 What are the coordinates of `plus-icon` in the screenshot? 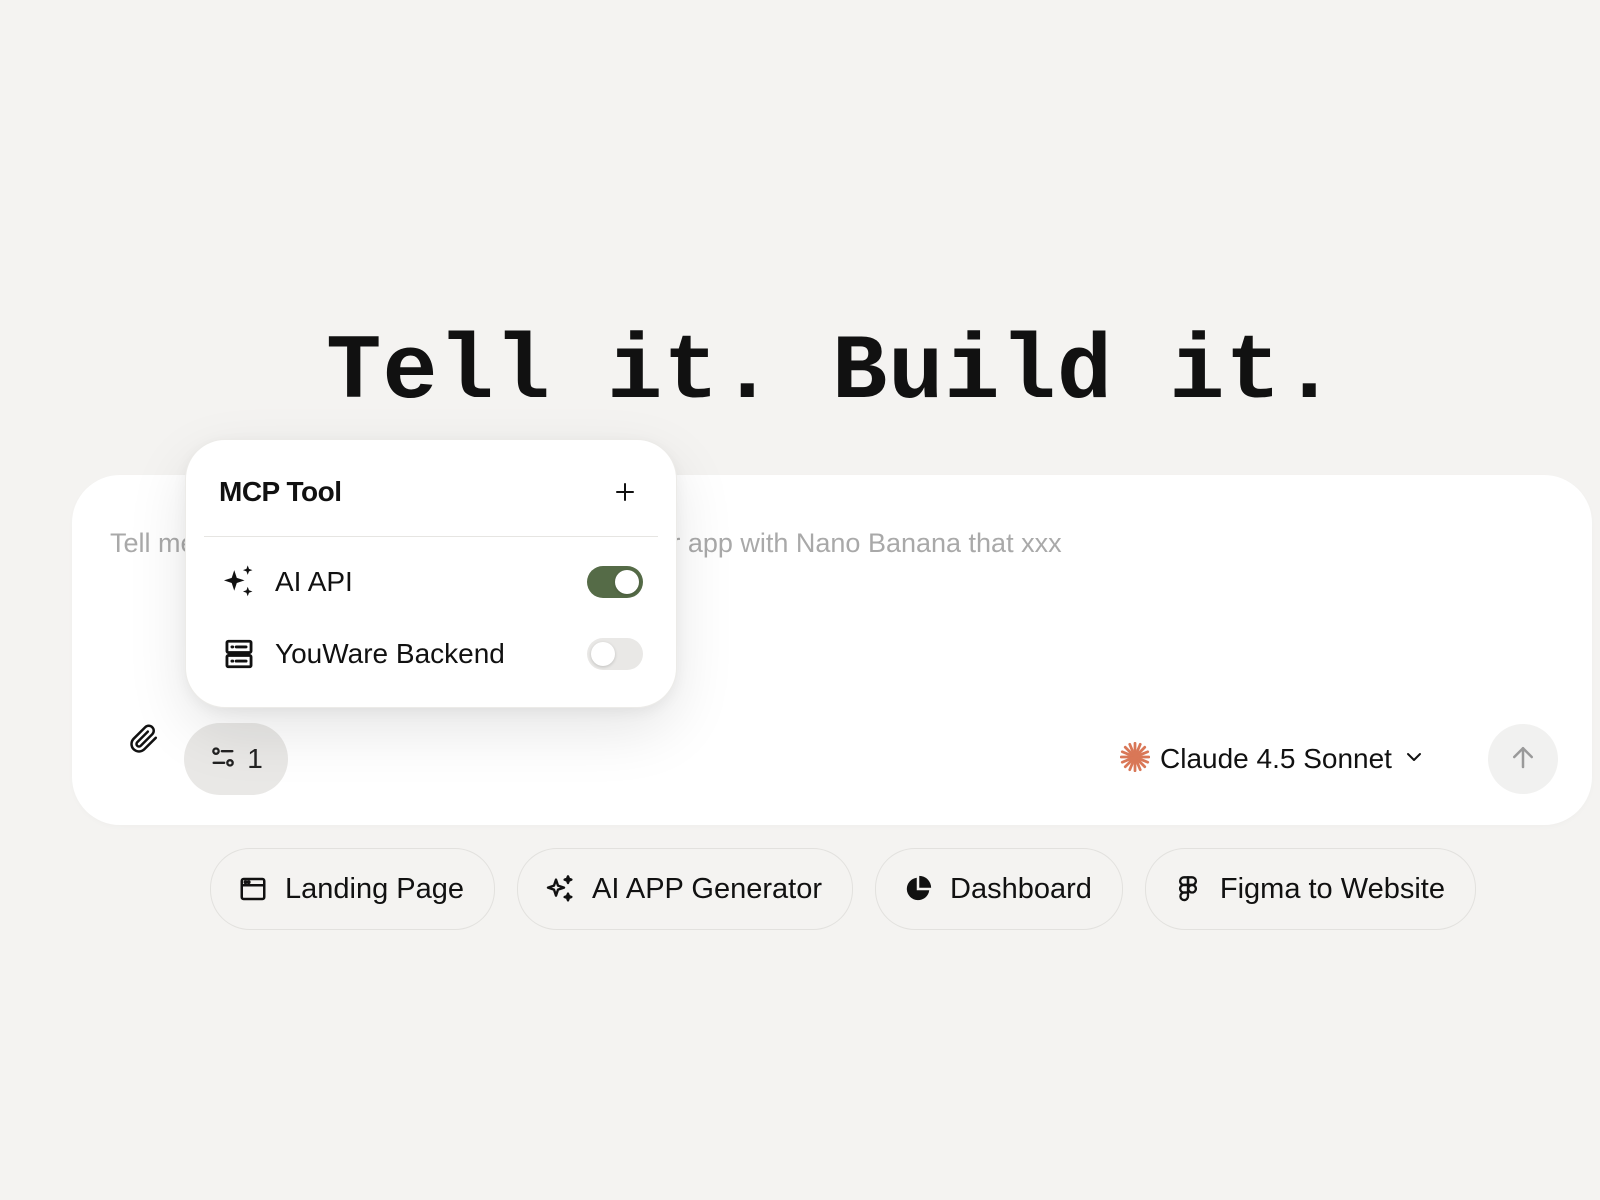 It's located at (625, 492).